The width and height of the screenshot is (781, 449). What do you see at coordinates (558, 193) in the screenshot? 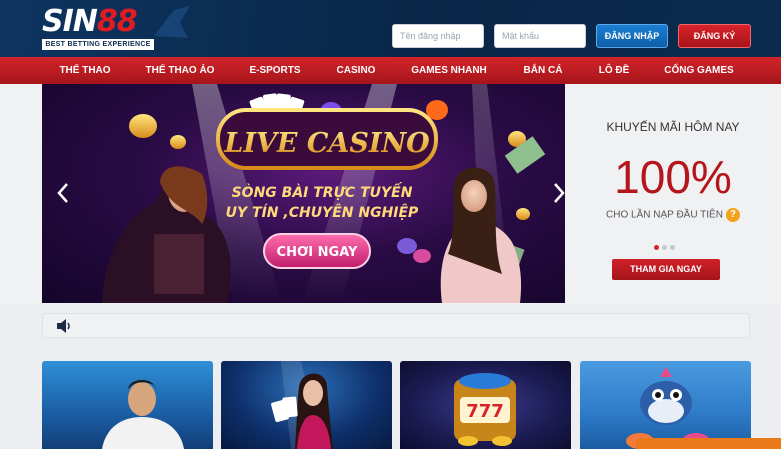
I see `chevron-right-icon` at bounding box center [558, 193].